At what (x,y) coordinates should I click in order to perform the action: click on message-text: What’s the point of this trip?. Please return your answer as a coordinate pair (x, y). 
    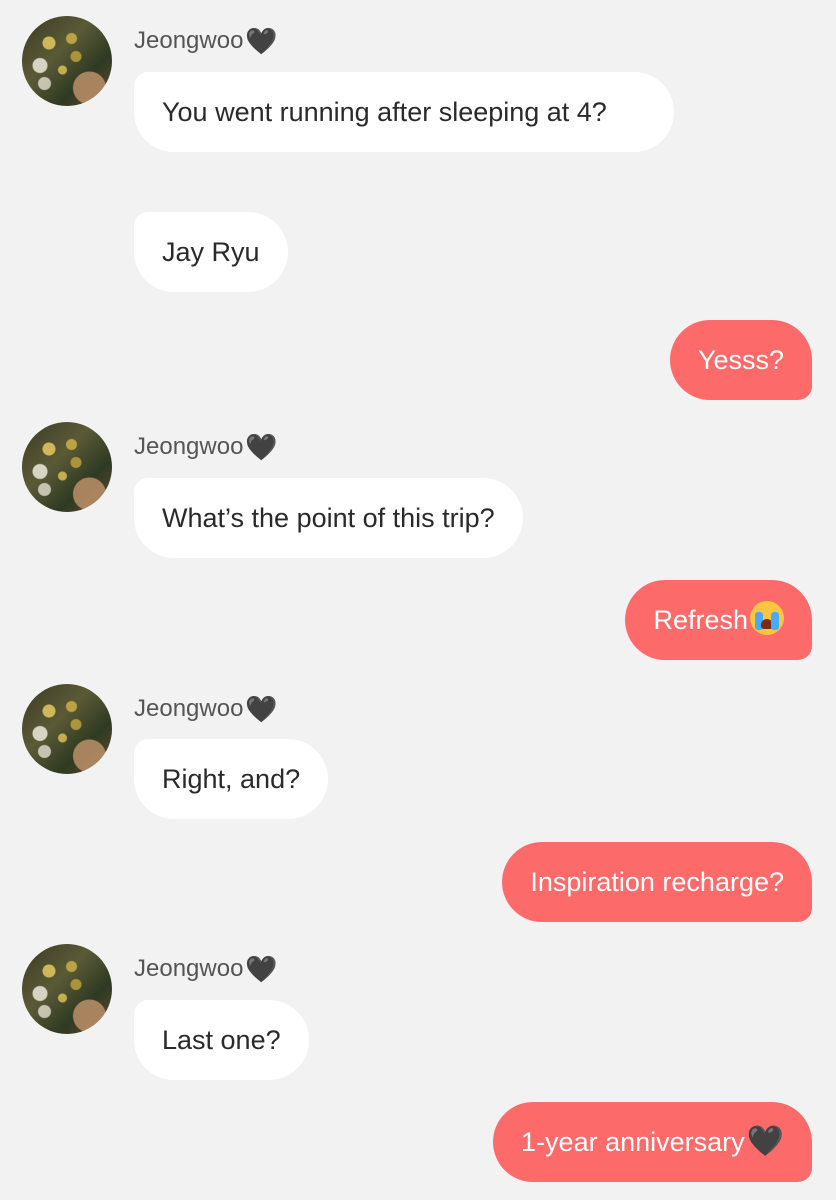
    Looking at the image, I should click on (328, 518).